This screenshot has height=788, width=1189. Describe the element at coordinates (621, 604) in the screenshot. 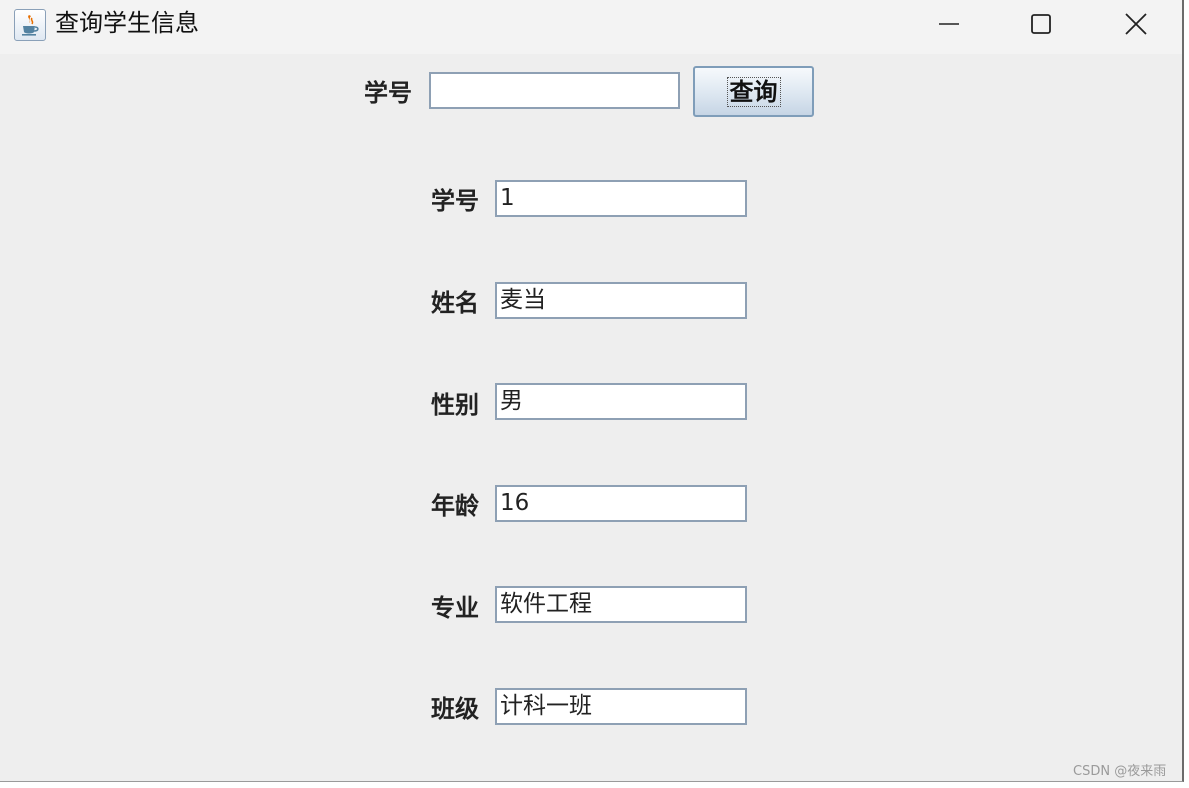

I see `major-field: 软件工程` at that location.